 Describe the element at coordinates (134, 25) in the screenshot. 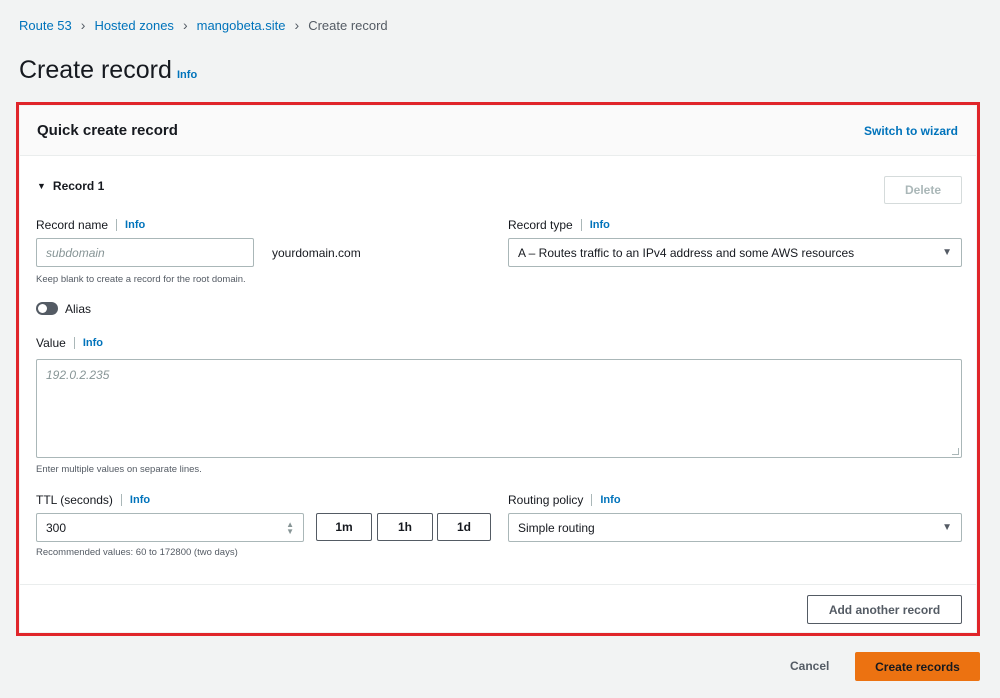

I see `breadcrumb-hosted-zones: Hosted zones` at that location.